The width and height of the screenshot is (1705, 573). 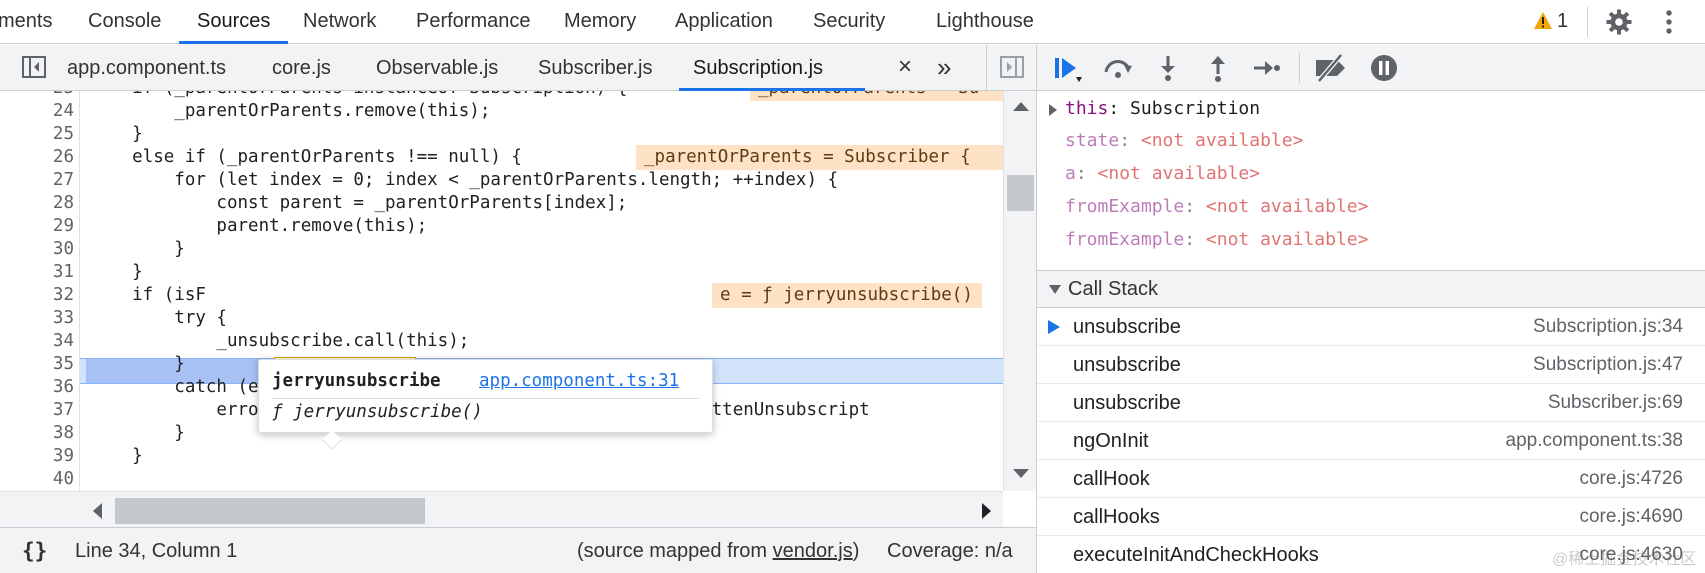 I want to click on line-number: 29, so click(x=41, y=226).